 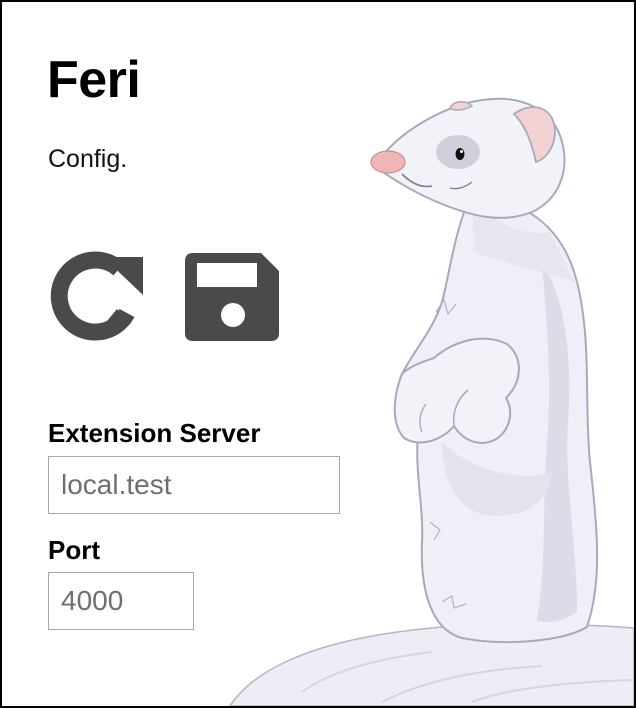 I want to click on floppy-disk-icon, so click(x=232, y=297).